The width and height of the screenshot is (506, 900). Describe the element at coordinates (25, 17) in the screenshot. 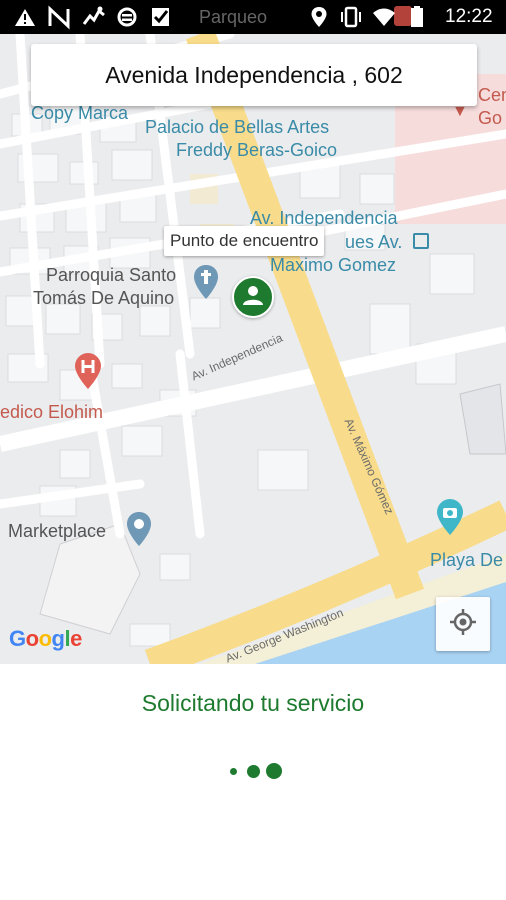

I see `warning-icon` at that location.